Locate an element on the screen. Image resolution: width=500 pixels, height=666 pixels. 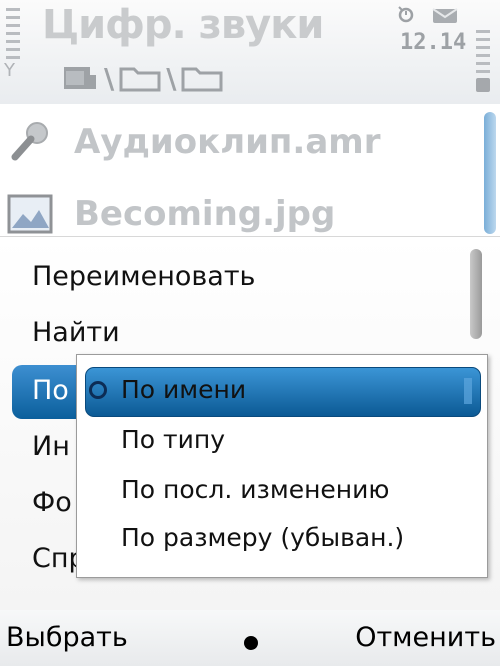
signal-strength-indicator is located at coordinates (13, 51).